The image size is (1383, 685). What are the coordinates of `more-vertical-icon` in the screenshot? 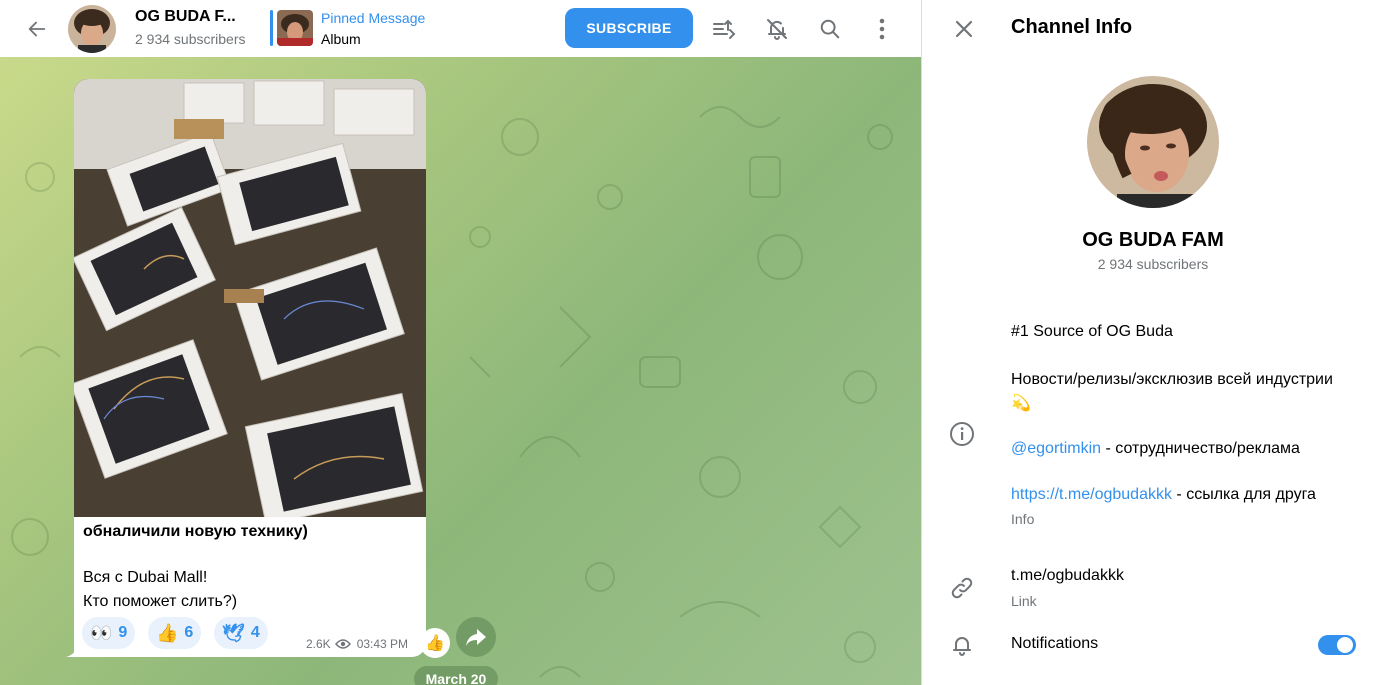 It's located at (882, 29).